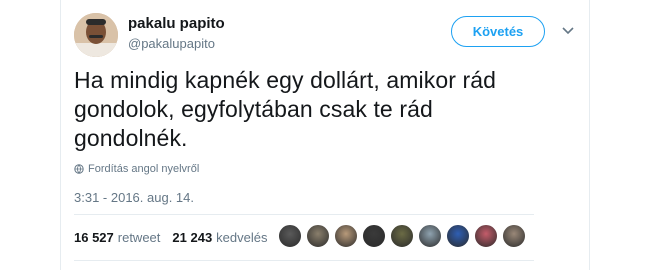 The height and width of the screenshot is (270, 650). Describe the element at coordinates (192, 237) in the screenshot. I see `like-number: 21 243` at that location.